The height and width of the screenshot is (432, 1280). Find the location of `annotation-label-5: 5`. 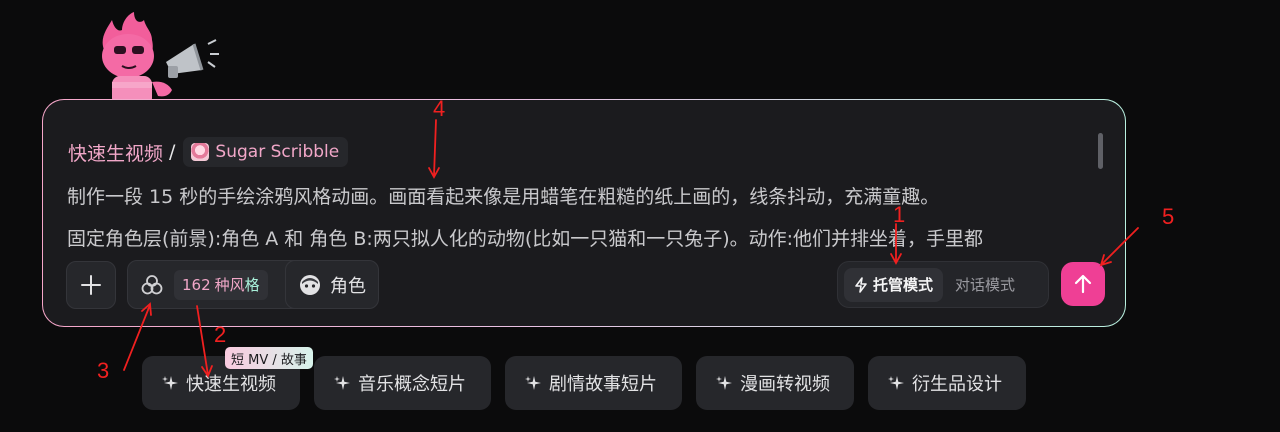

annotation-label-5: 5 is located at coordinates (1168, 216).